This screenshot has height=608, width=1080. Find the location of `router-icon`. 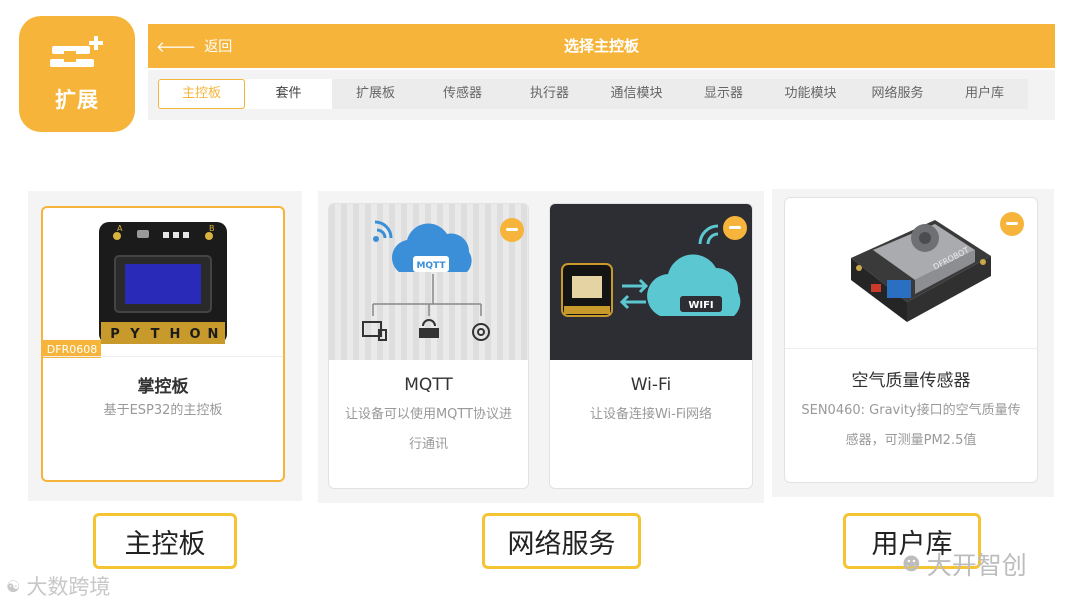

router-icon is located at coordinates (429, 328).